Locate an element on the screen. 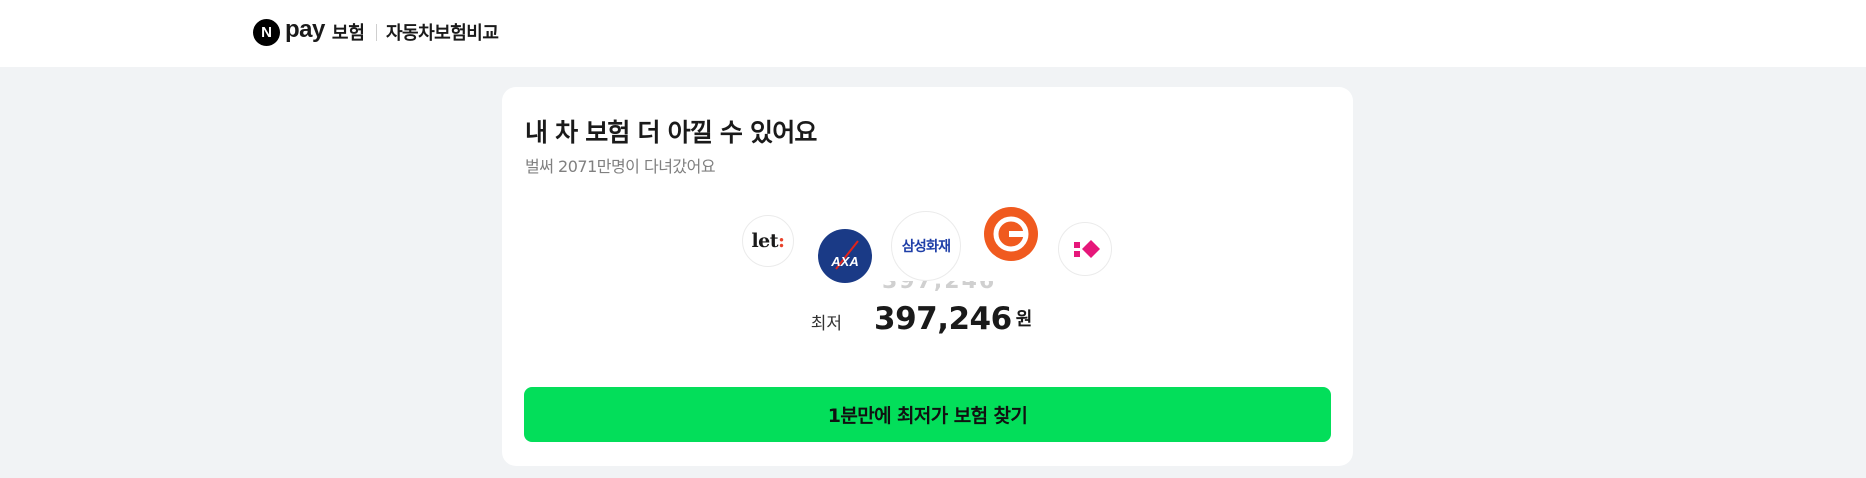 The width and height of the screenshot is (1866, 478). axa-logo-mark: AXA is located at coordinates (844, 255).